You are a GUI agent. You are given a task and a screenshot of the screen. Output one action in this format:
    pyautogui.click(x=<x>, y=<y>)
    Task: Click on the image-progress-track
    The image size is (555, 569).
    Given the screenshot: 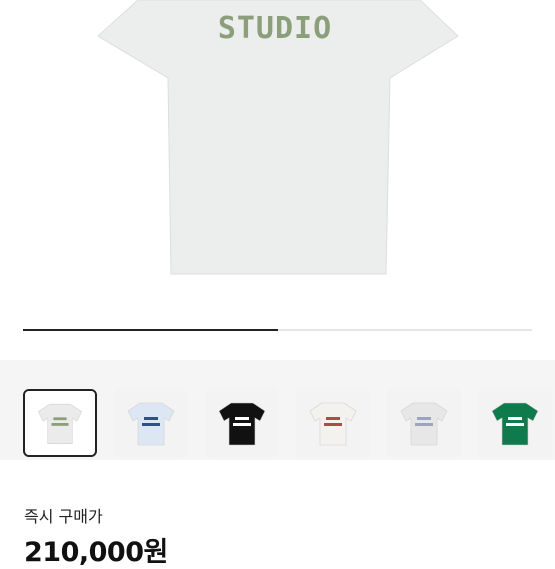 What is the action you would take?
    pyautogui.click(x=277, y=330)
    